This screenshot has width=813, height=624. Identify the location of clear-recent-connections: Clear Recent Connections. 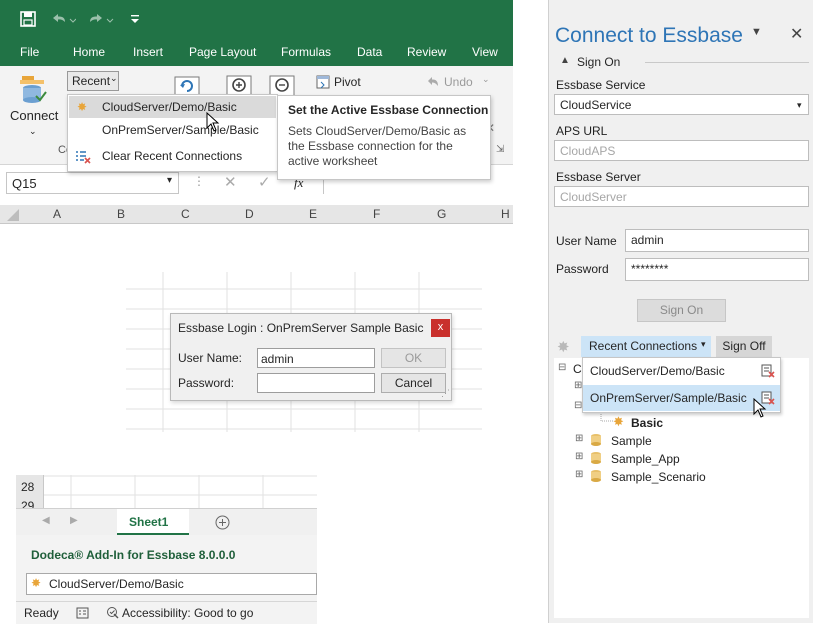
(172, 156).